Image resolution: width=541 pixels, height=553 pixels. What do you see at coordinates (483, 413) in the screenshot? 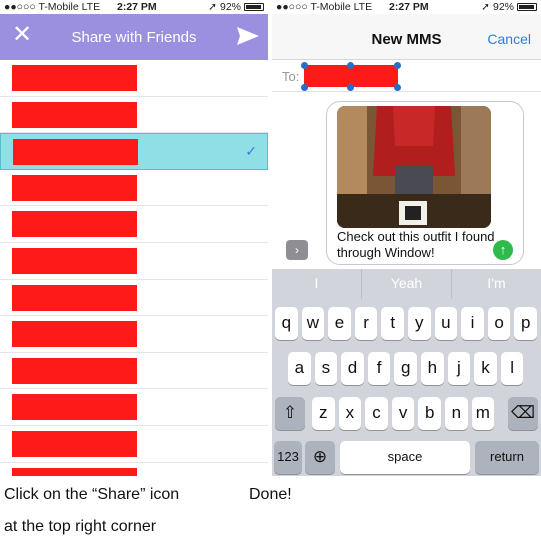
I see `key-m: m` at bounding box center [483, 413].